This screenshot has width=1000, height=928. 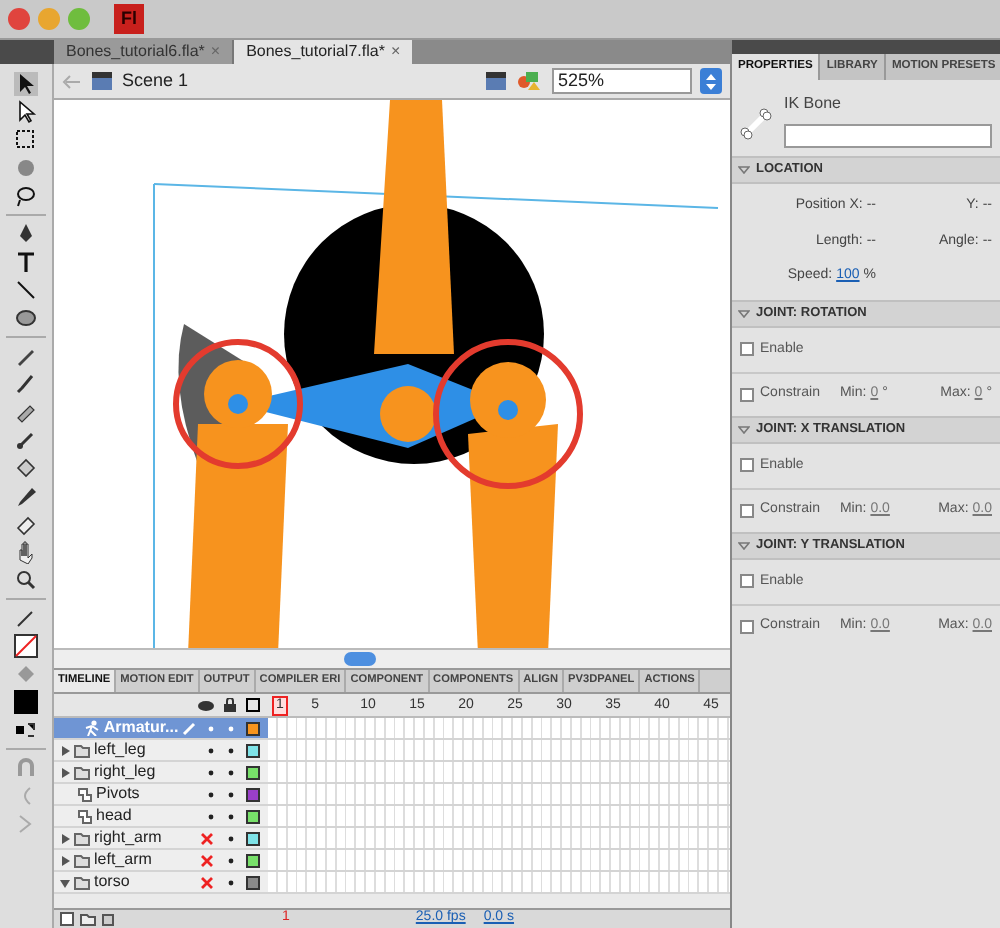 I want to click on trash-icon, so click(x=108, y=919).